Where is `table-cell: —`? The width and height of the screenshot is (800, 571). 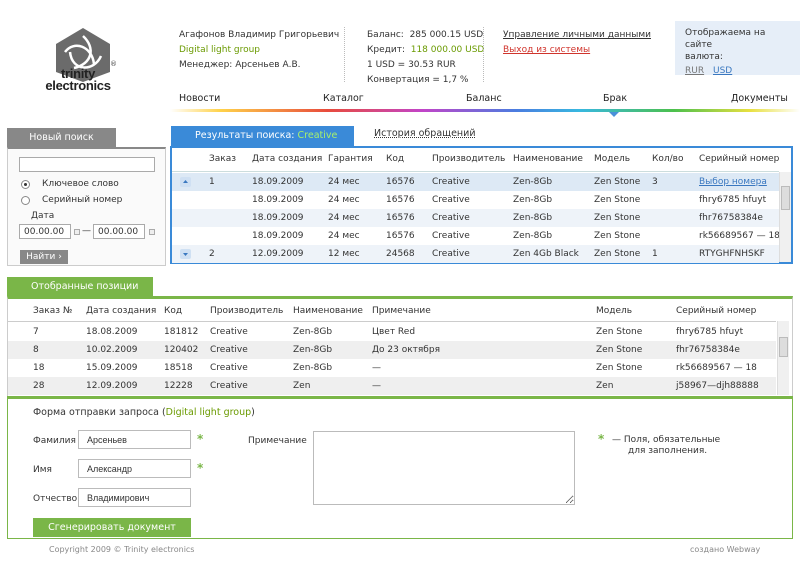 table-cell: — is located at coordinates (376, 368).